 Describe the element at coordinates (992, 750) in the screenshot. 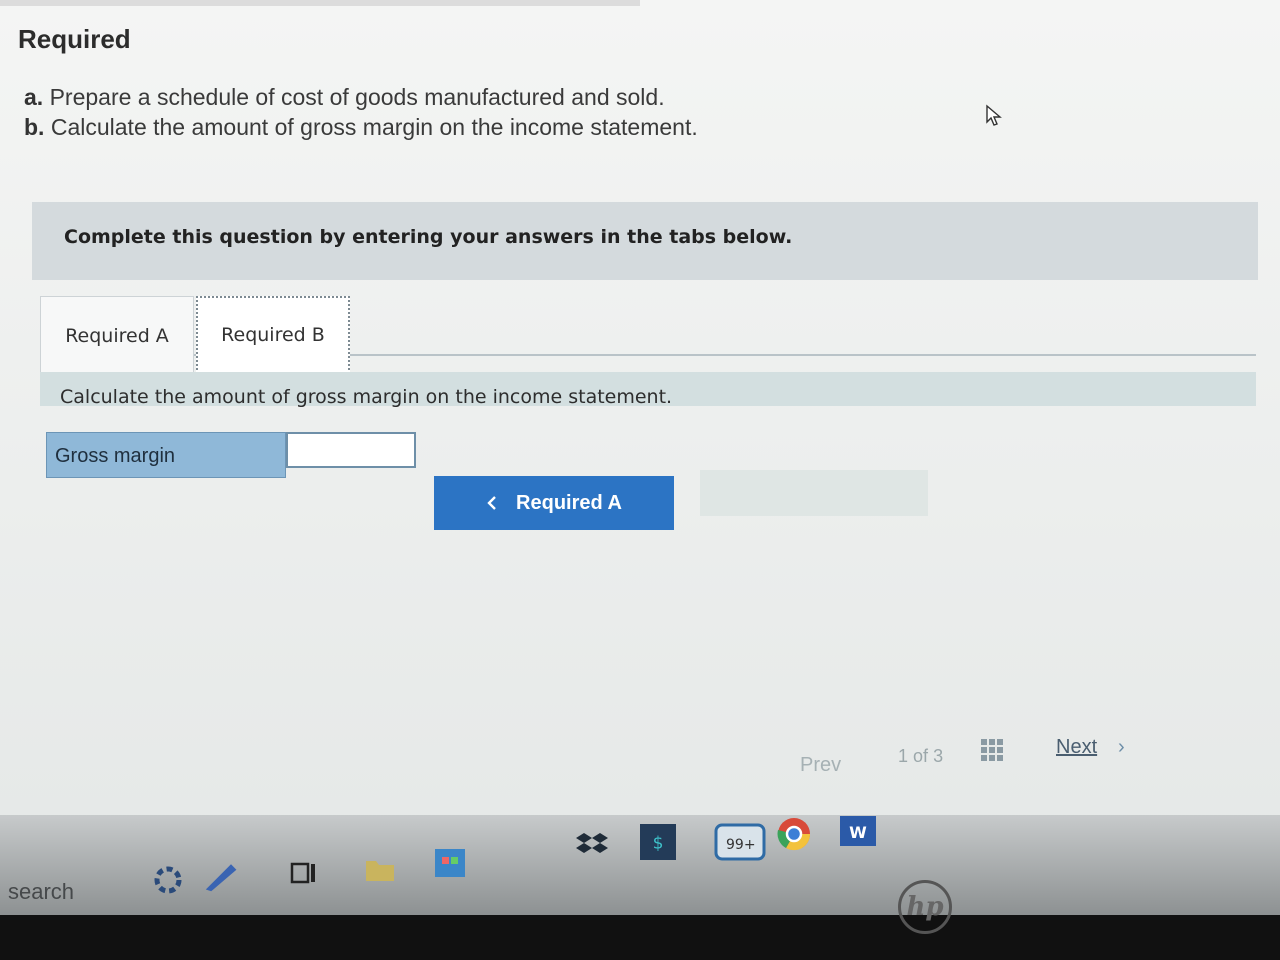

I see `grid-icon` at that location.